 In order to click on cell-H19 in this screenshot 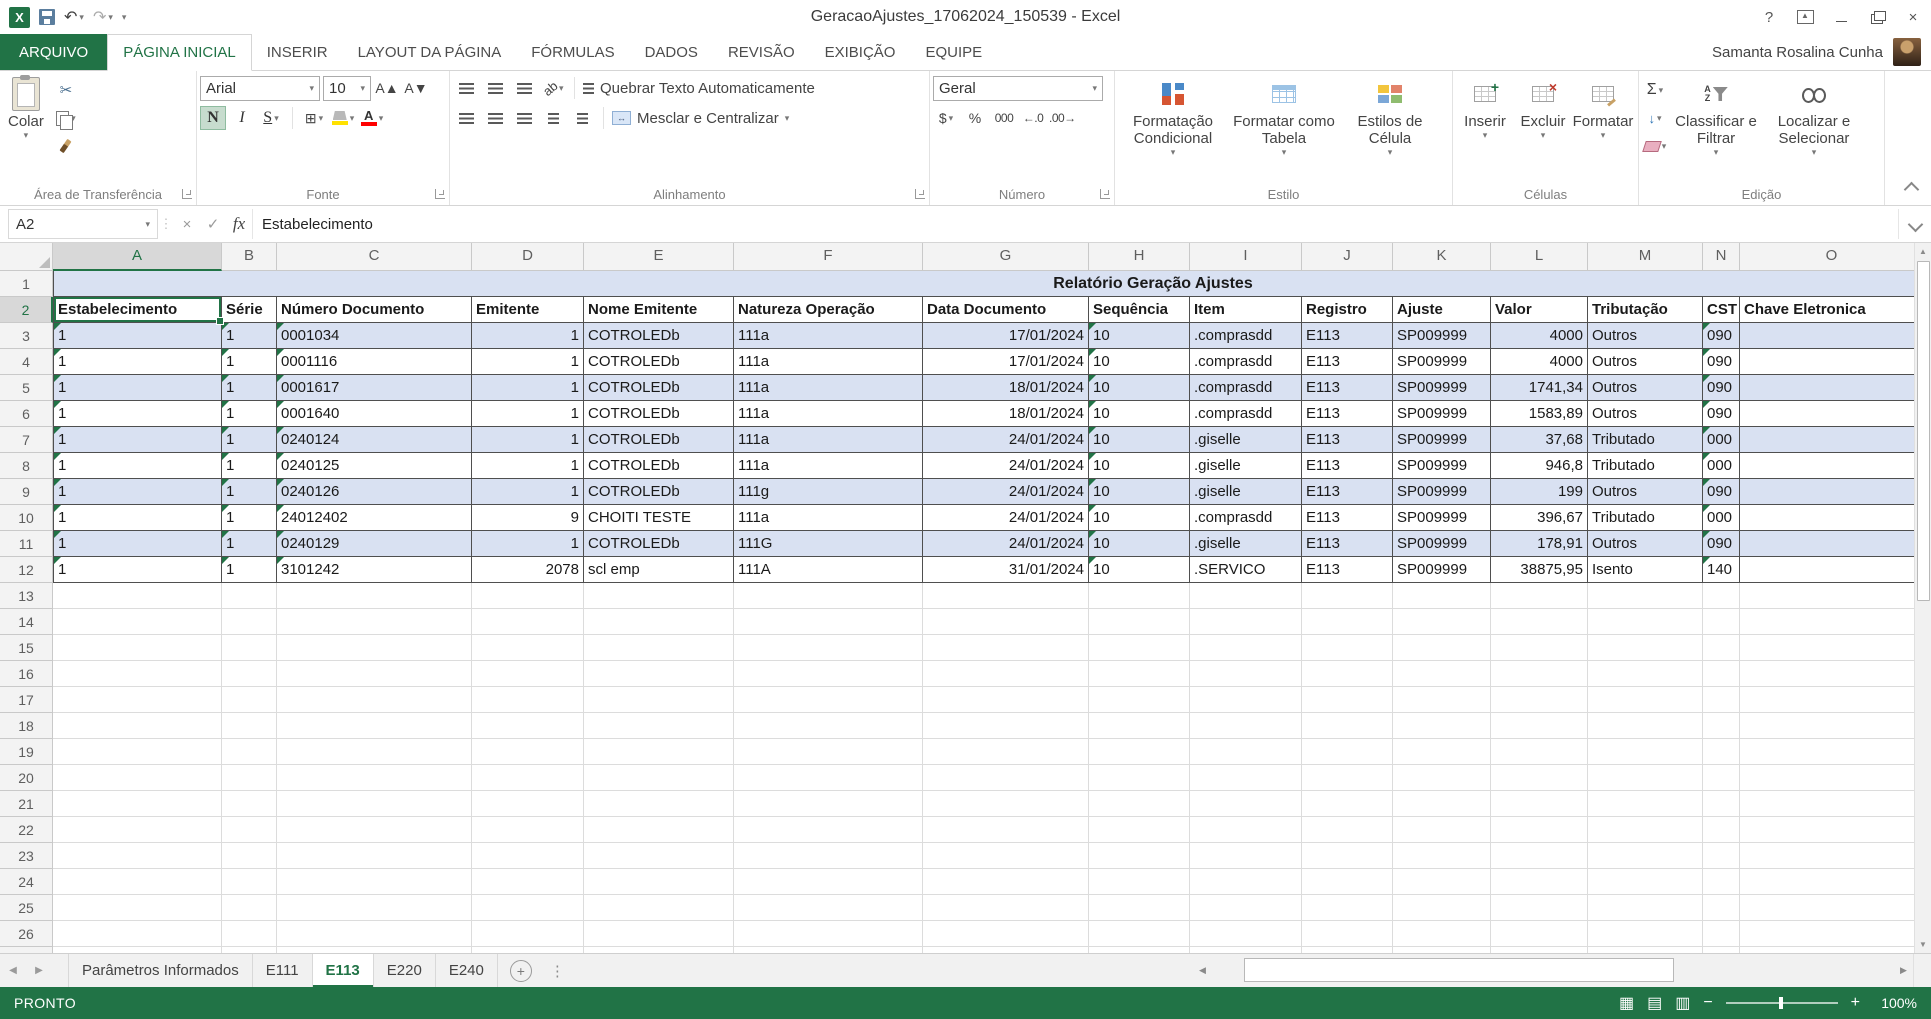, I will do `click(1139, 752)`.